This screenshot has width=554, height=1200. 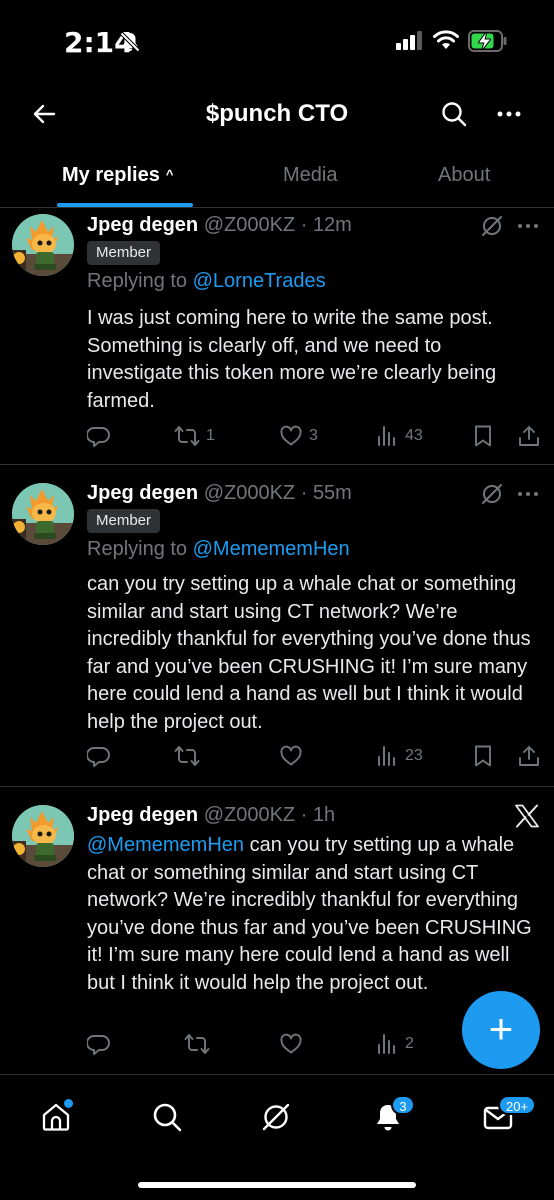 What do you see at coordinates (409, 1043) in the screenshot?
I see `views-count: 2` at bounding box center [409, 1043].